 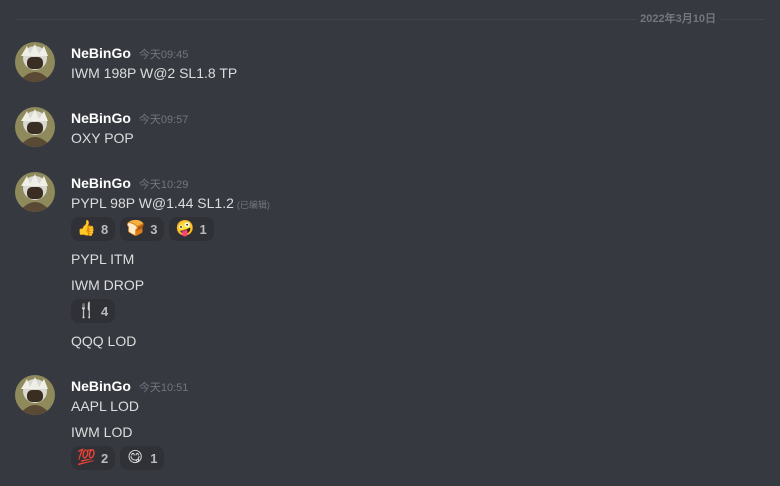 What do you see at coordinates (678, 19) in the screenshot?
I see `divider-date: 2022年3月10日` at bounding box center [678, 19].